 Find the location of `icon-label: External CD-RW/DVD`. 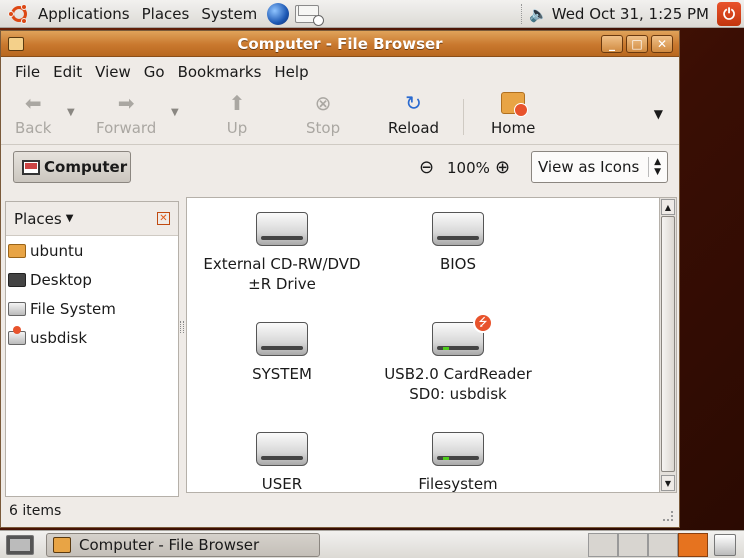

icon-label: External CD-RW/DVD is located at coordinates (282, 264).